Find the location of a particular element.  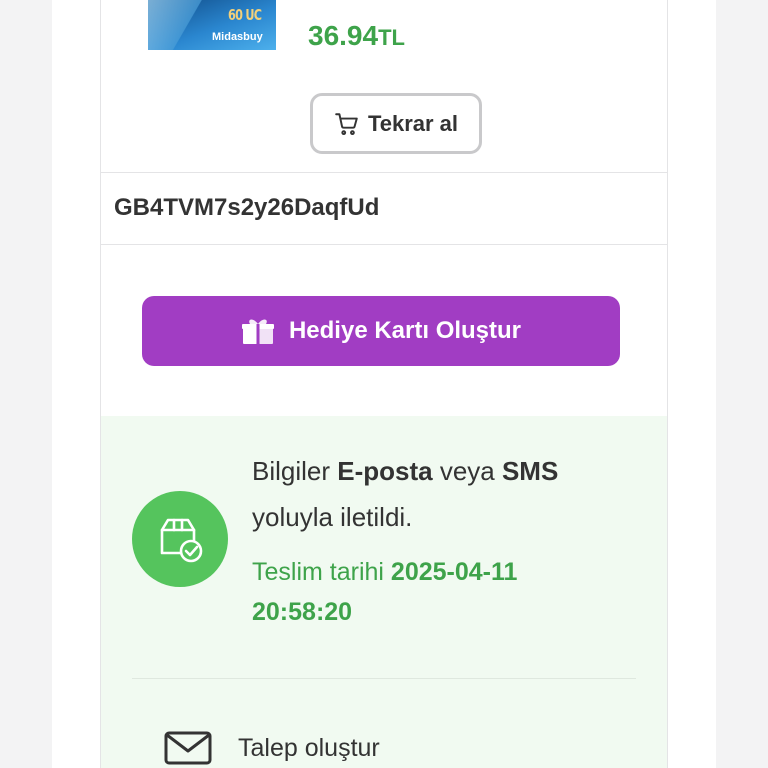

delivered-badge is located at coordinates (180, 539).